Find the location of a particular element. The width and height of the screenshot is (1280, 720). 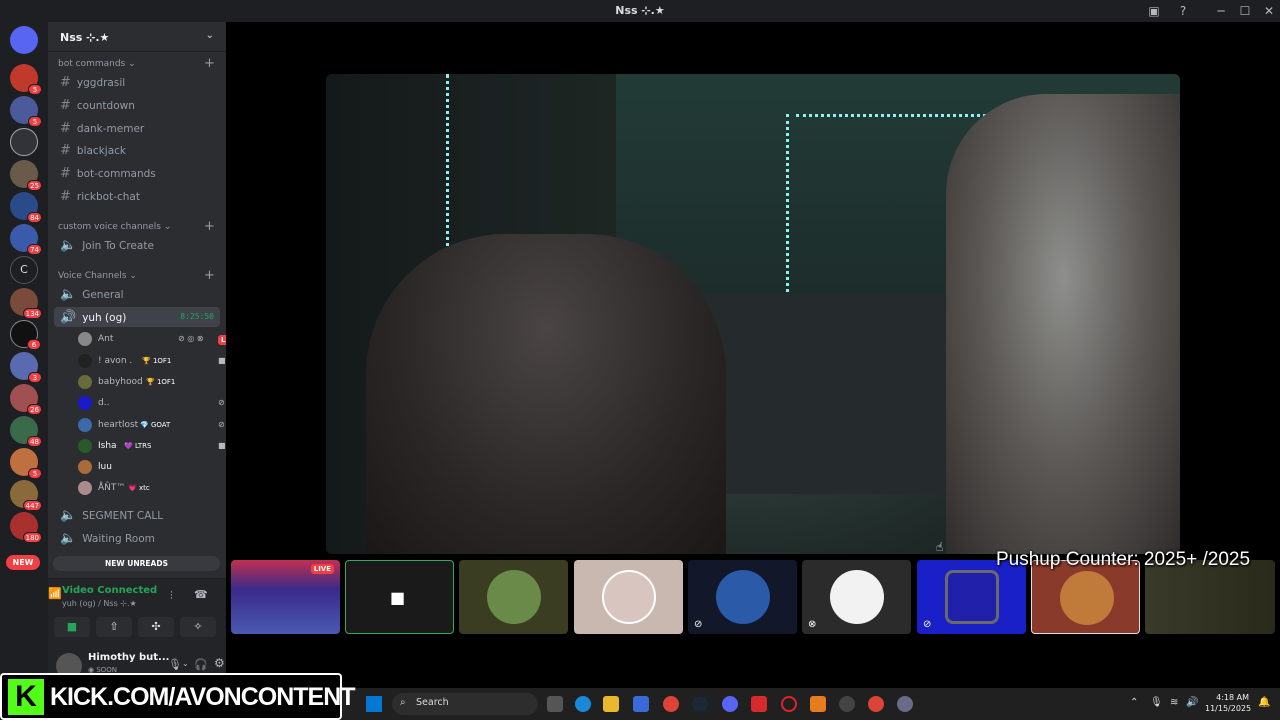

taskbar-clock: 4:18 AM 11/15/2025 is located at coordinates (1228, 703).